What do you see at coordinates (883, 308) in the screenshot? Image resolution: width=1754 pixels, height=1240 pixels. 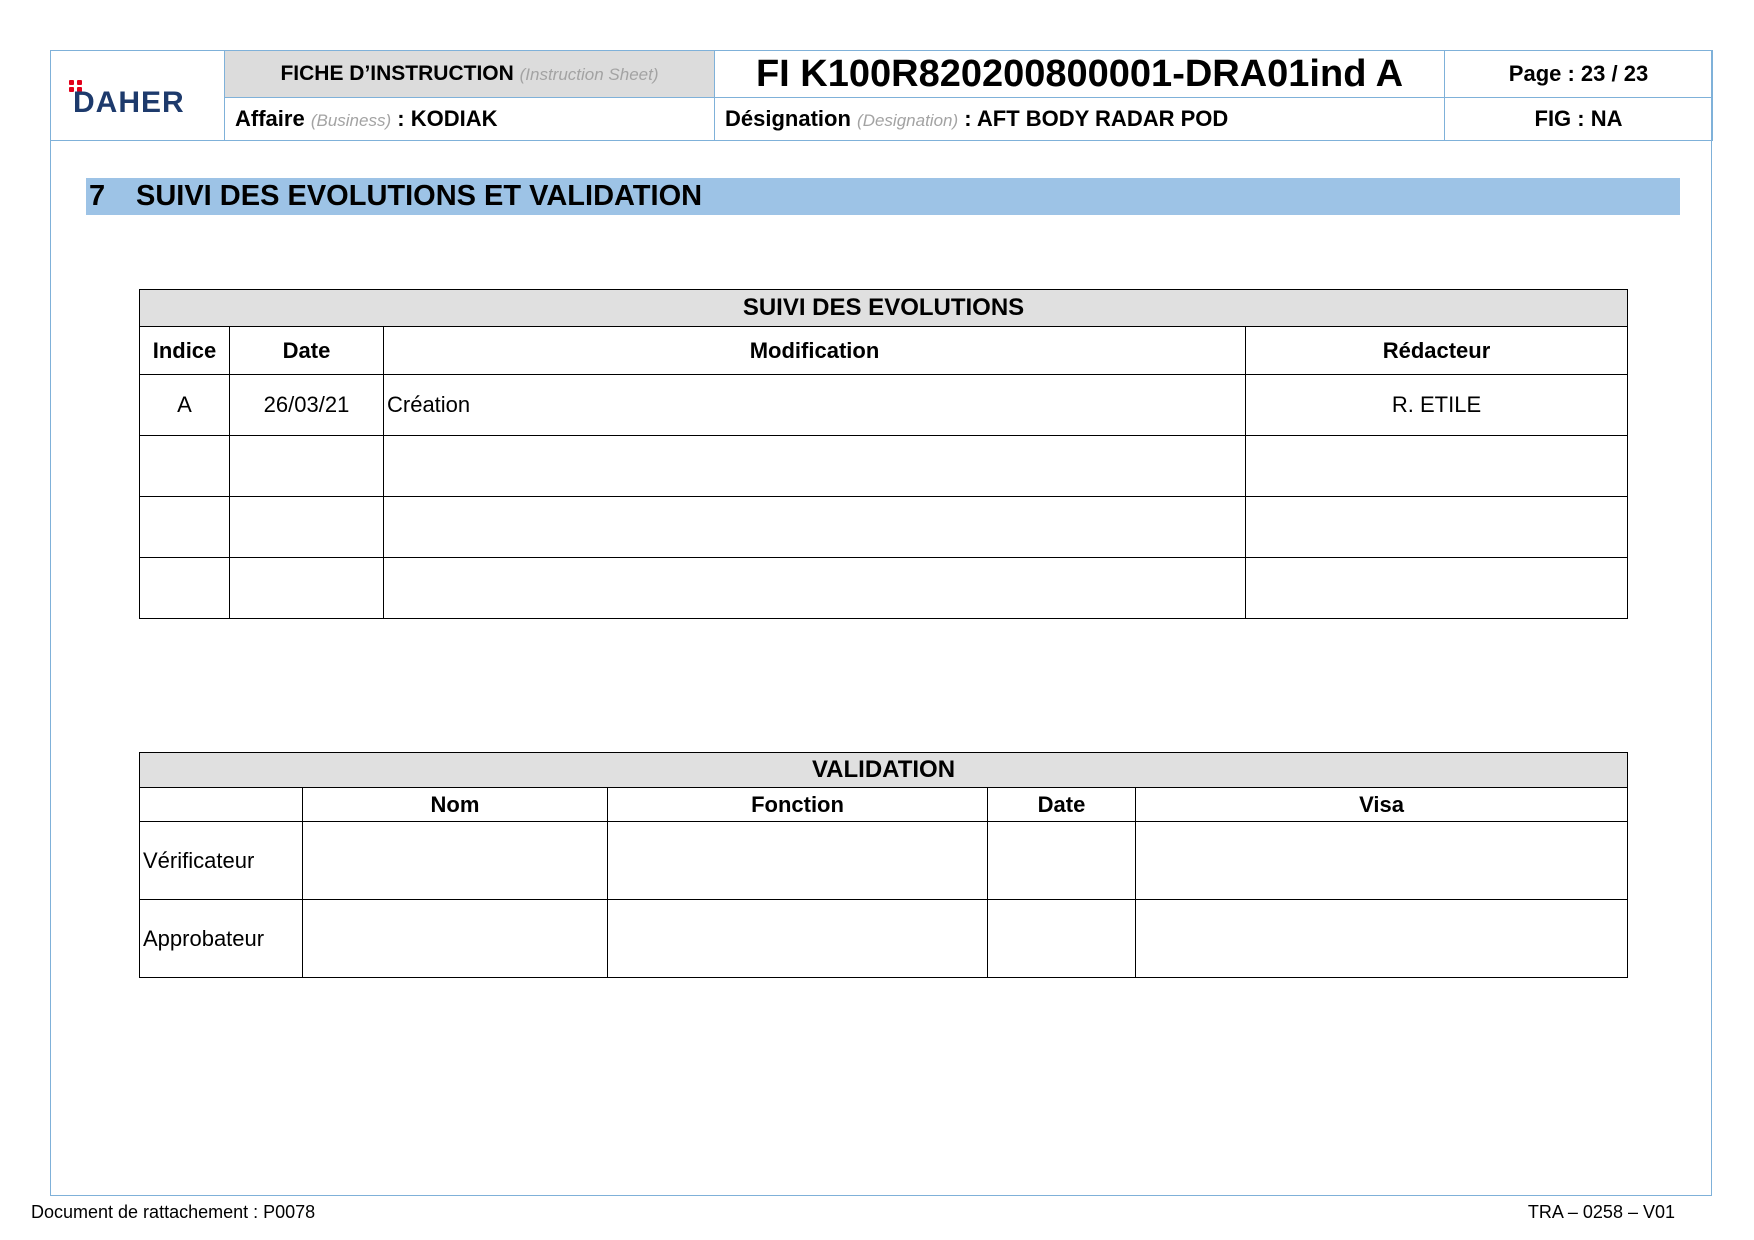 I see `evolutions-title: SUIVI DES EVOLUTIONS` at bounding box center [883, 308].